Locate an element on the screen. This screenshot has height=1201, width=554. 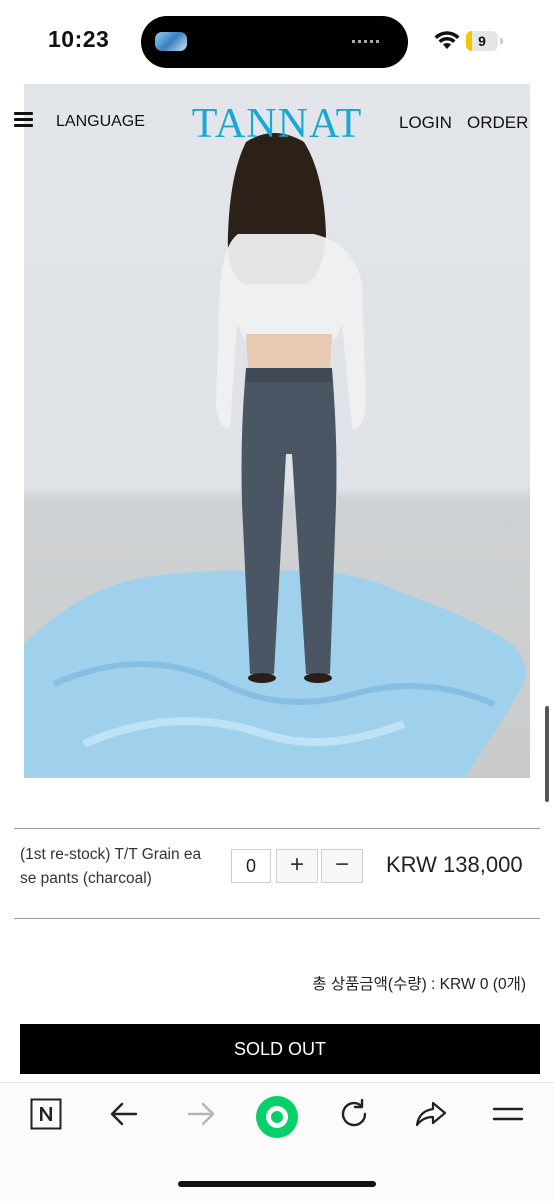
green-circle-icon is located at coordinates (277, 1117).